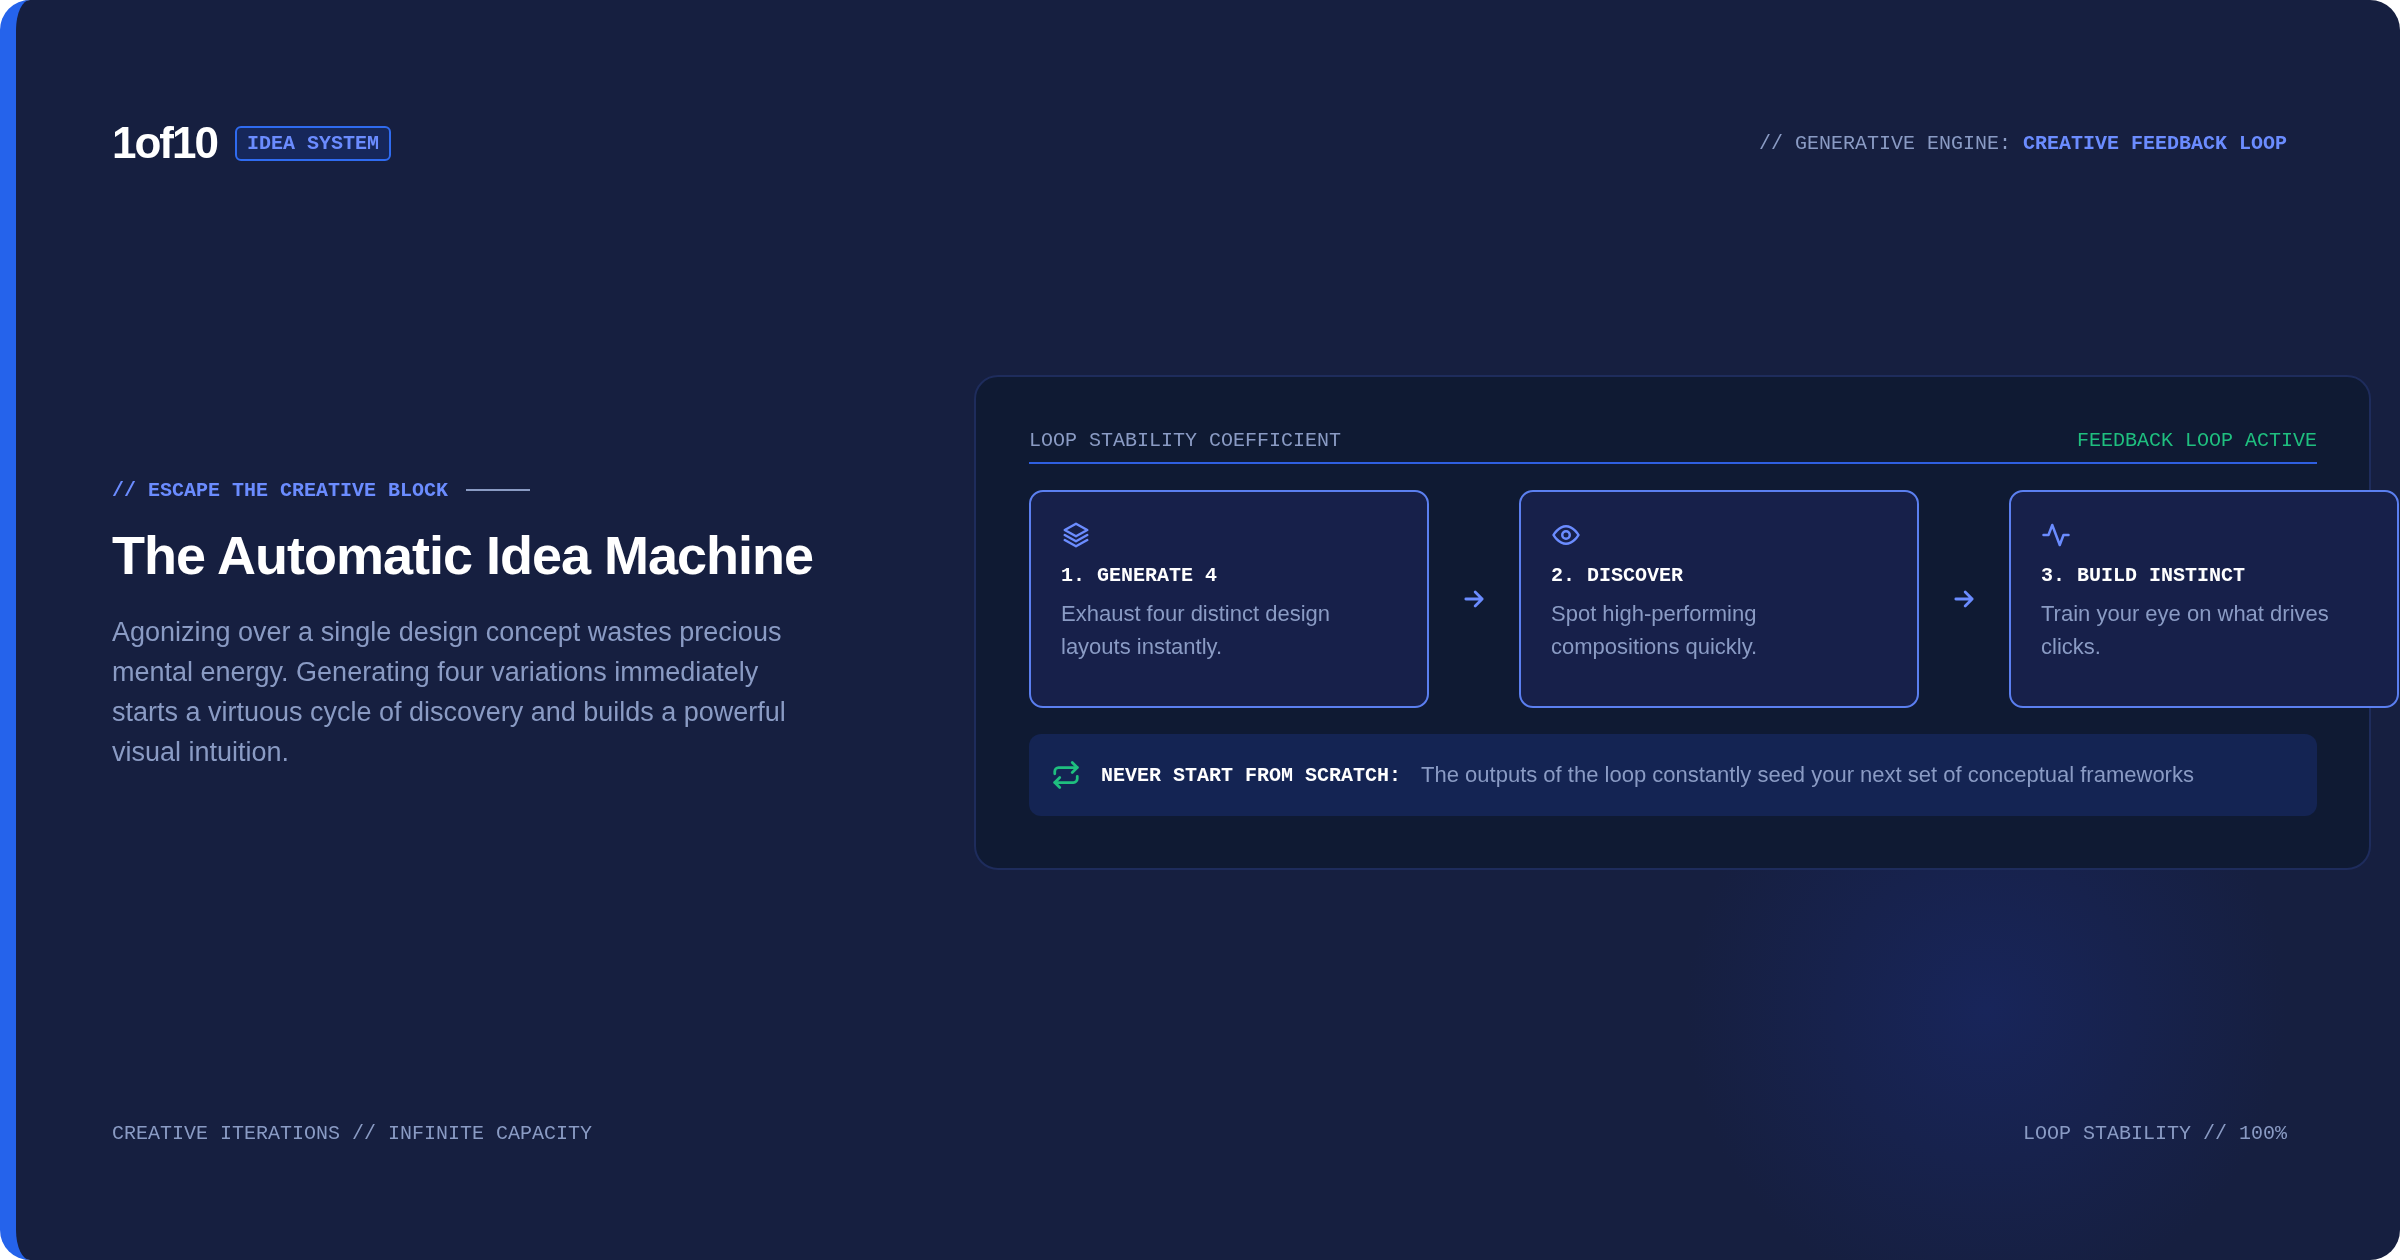  What do you see at coordinates (1140, 575) in the screenshot?
I see `step-title: 1. GENERATE 4` at bounding box center [1140, 575].